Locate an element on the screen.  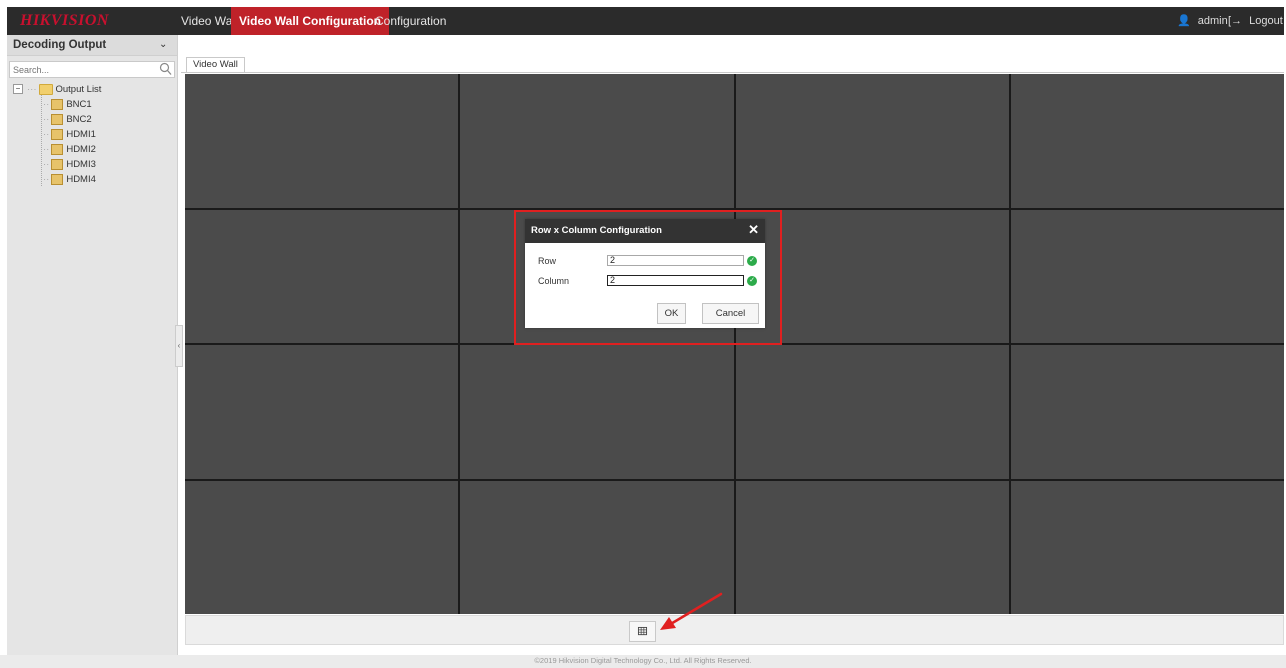
logout-icon: [→ is located at coordinates (1235, 21).